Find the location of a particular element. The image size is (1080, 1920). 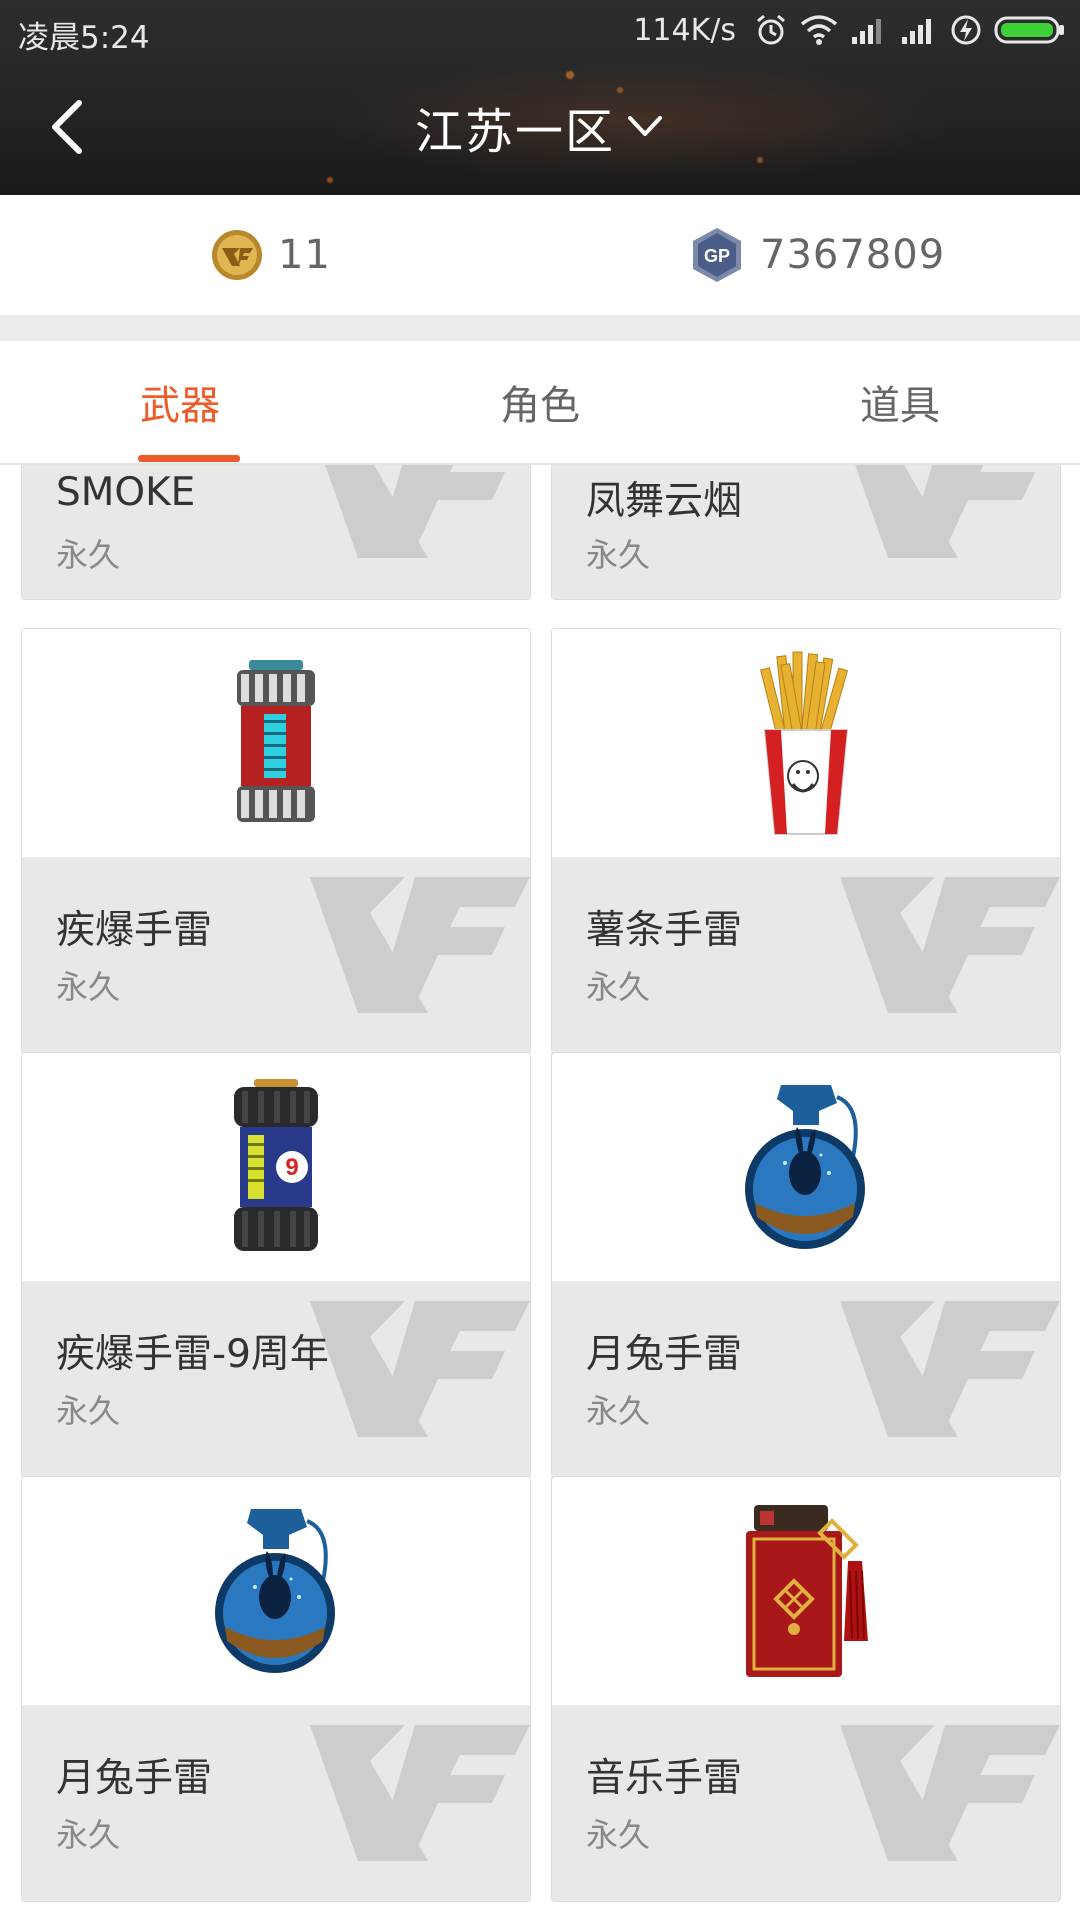

anniversary-canister-icon: 9 is located at coordinates (276, 1165).